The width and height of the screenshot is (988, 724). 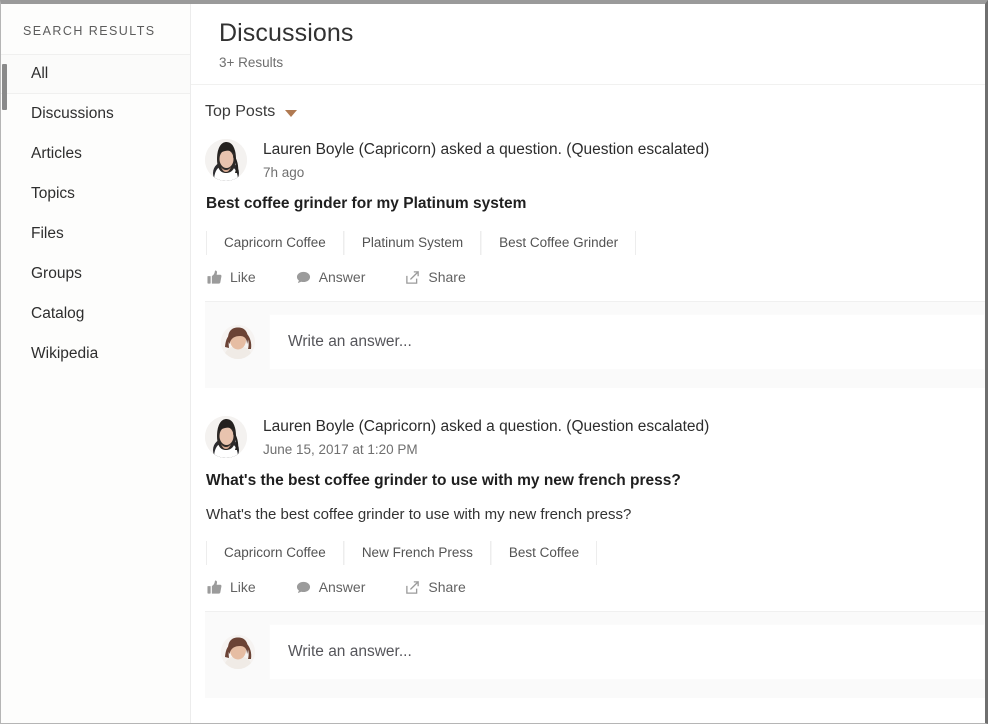 What do you see at coordinates (559, 243) in the screenshot?
I see `post-tag: Best Coffee Grinder` at bounding box center [559, 243].